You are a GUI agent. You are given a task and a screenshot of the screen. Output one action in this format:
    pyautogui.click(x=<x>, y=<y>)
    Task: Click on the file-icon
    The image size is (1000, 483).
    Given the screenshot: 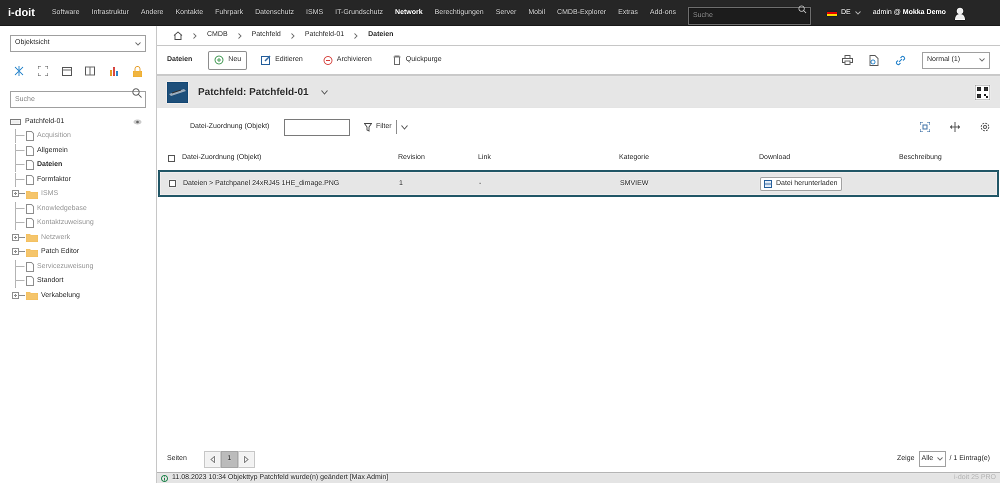 What is the action you would take?
    pyautogui.click(x=768, y=184)
    